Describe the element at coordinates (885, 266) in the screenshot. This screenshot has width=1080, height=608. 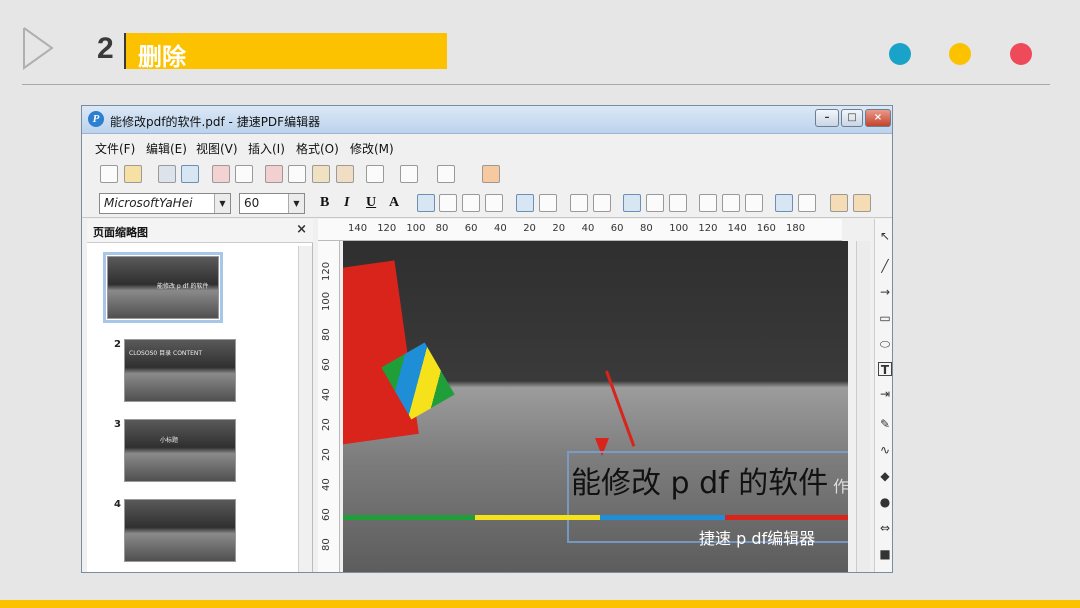
I see `line-icon: ╱` at that location.